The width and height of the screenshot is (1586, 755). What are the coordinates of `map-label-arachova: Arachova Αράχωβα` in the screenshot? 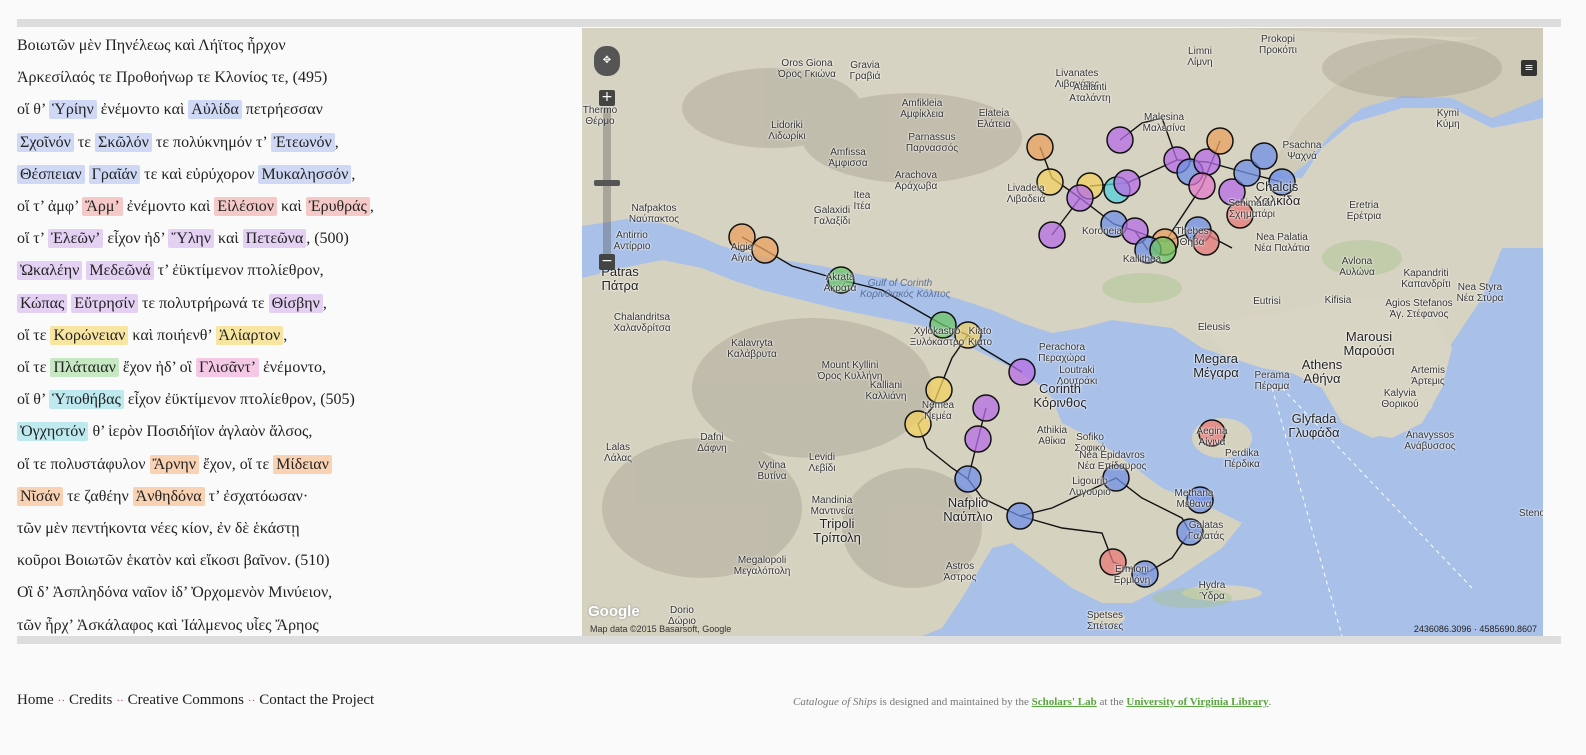 It's located at (916, 181).